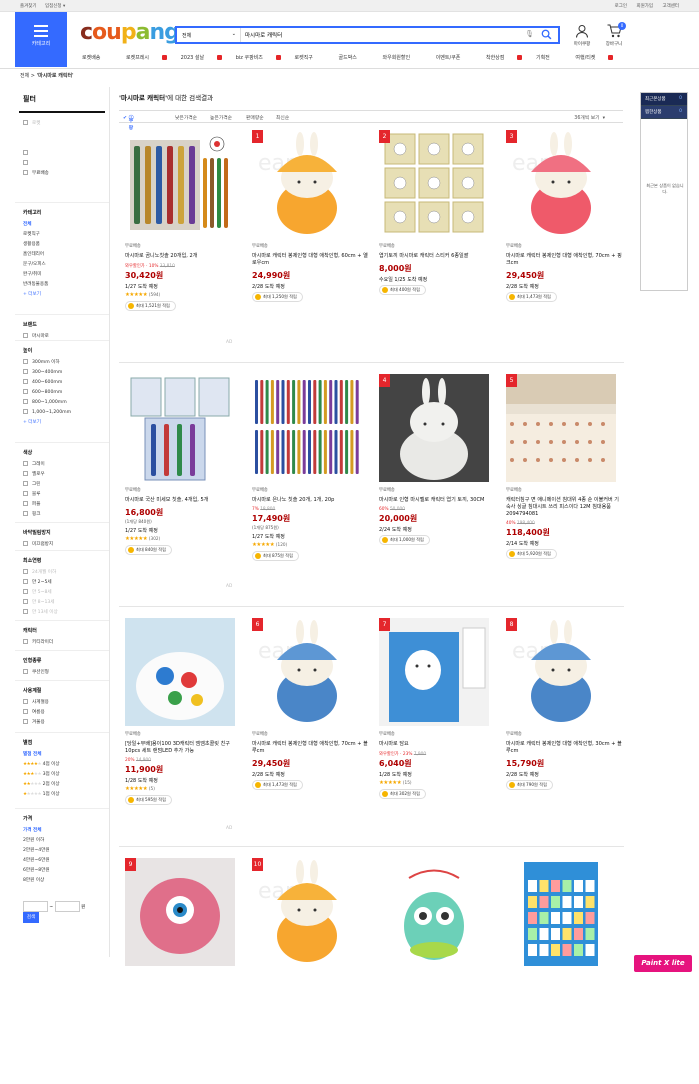  I want to click on rating-all-option: 별점 전체, so click(62, 755).